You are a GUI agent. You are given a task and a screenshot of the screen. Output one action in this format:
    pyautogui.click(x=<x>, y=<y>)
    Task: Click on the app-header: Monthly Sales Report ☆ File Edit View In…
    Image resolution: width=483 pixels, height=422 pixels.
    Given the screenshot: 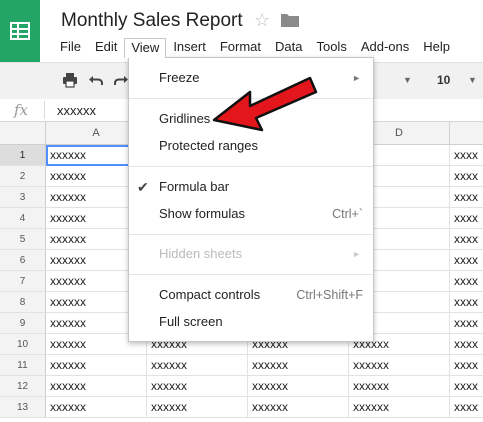 What is the action you would take?
    pyautogui.click(x=241, y=31)
    